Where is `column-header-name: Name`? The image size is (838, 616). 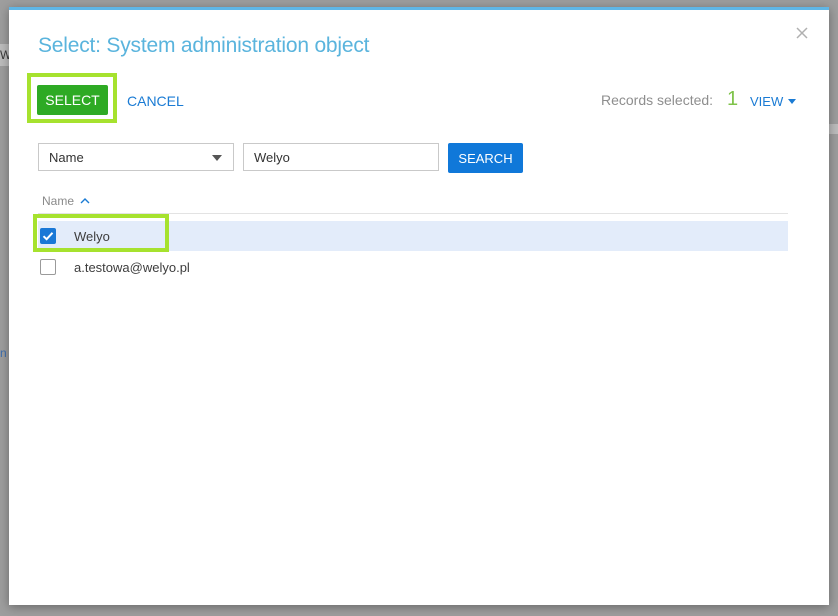
column-header-name: Name is located at coordinates (66, 201).